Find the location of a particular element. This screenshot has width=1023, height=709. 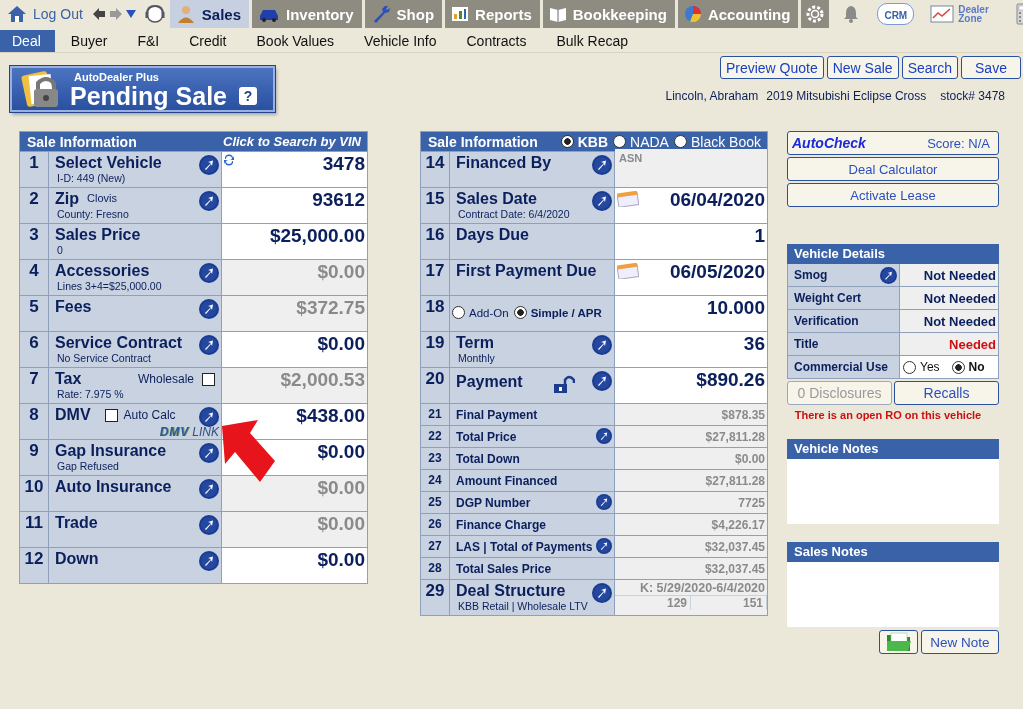

side-button: Activate Lease is located at coordinates (893, 195).